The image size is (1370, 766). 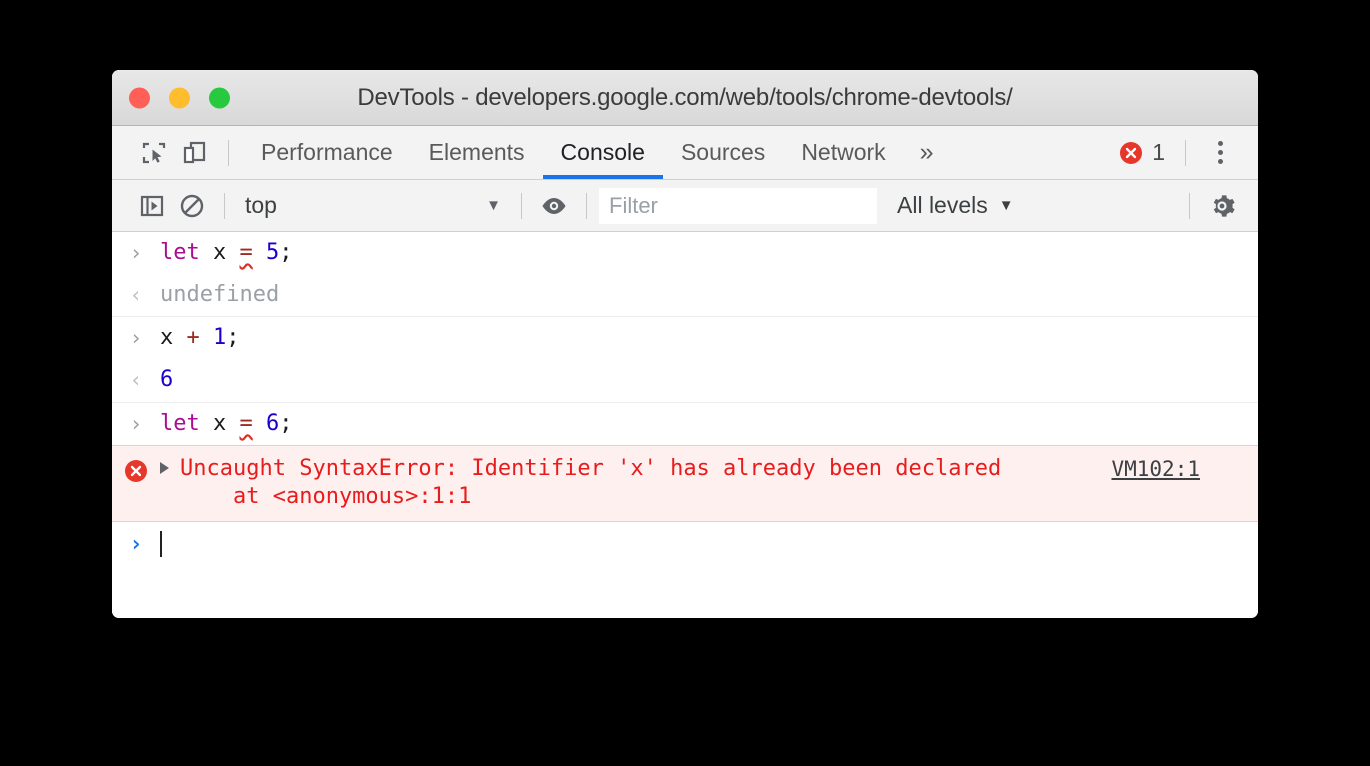 I want to click on tab-performance: Performance, so click(x=327, y=152).